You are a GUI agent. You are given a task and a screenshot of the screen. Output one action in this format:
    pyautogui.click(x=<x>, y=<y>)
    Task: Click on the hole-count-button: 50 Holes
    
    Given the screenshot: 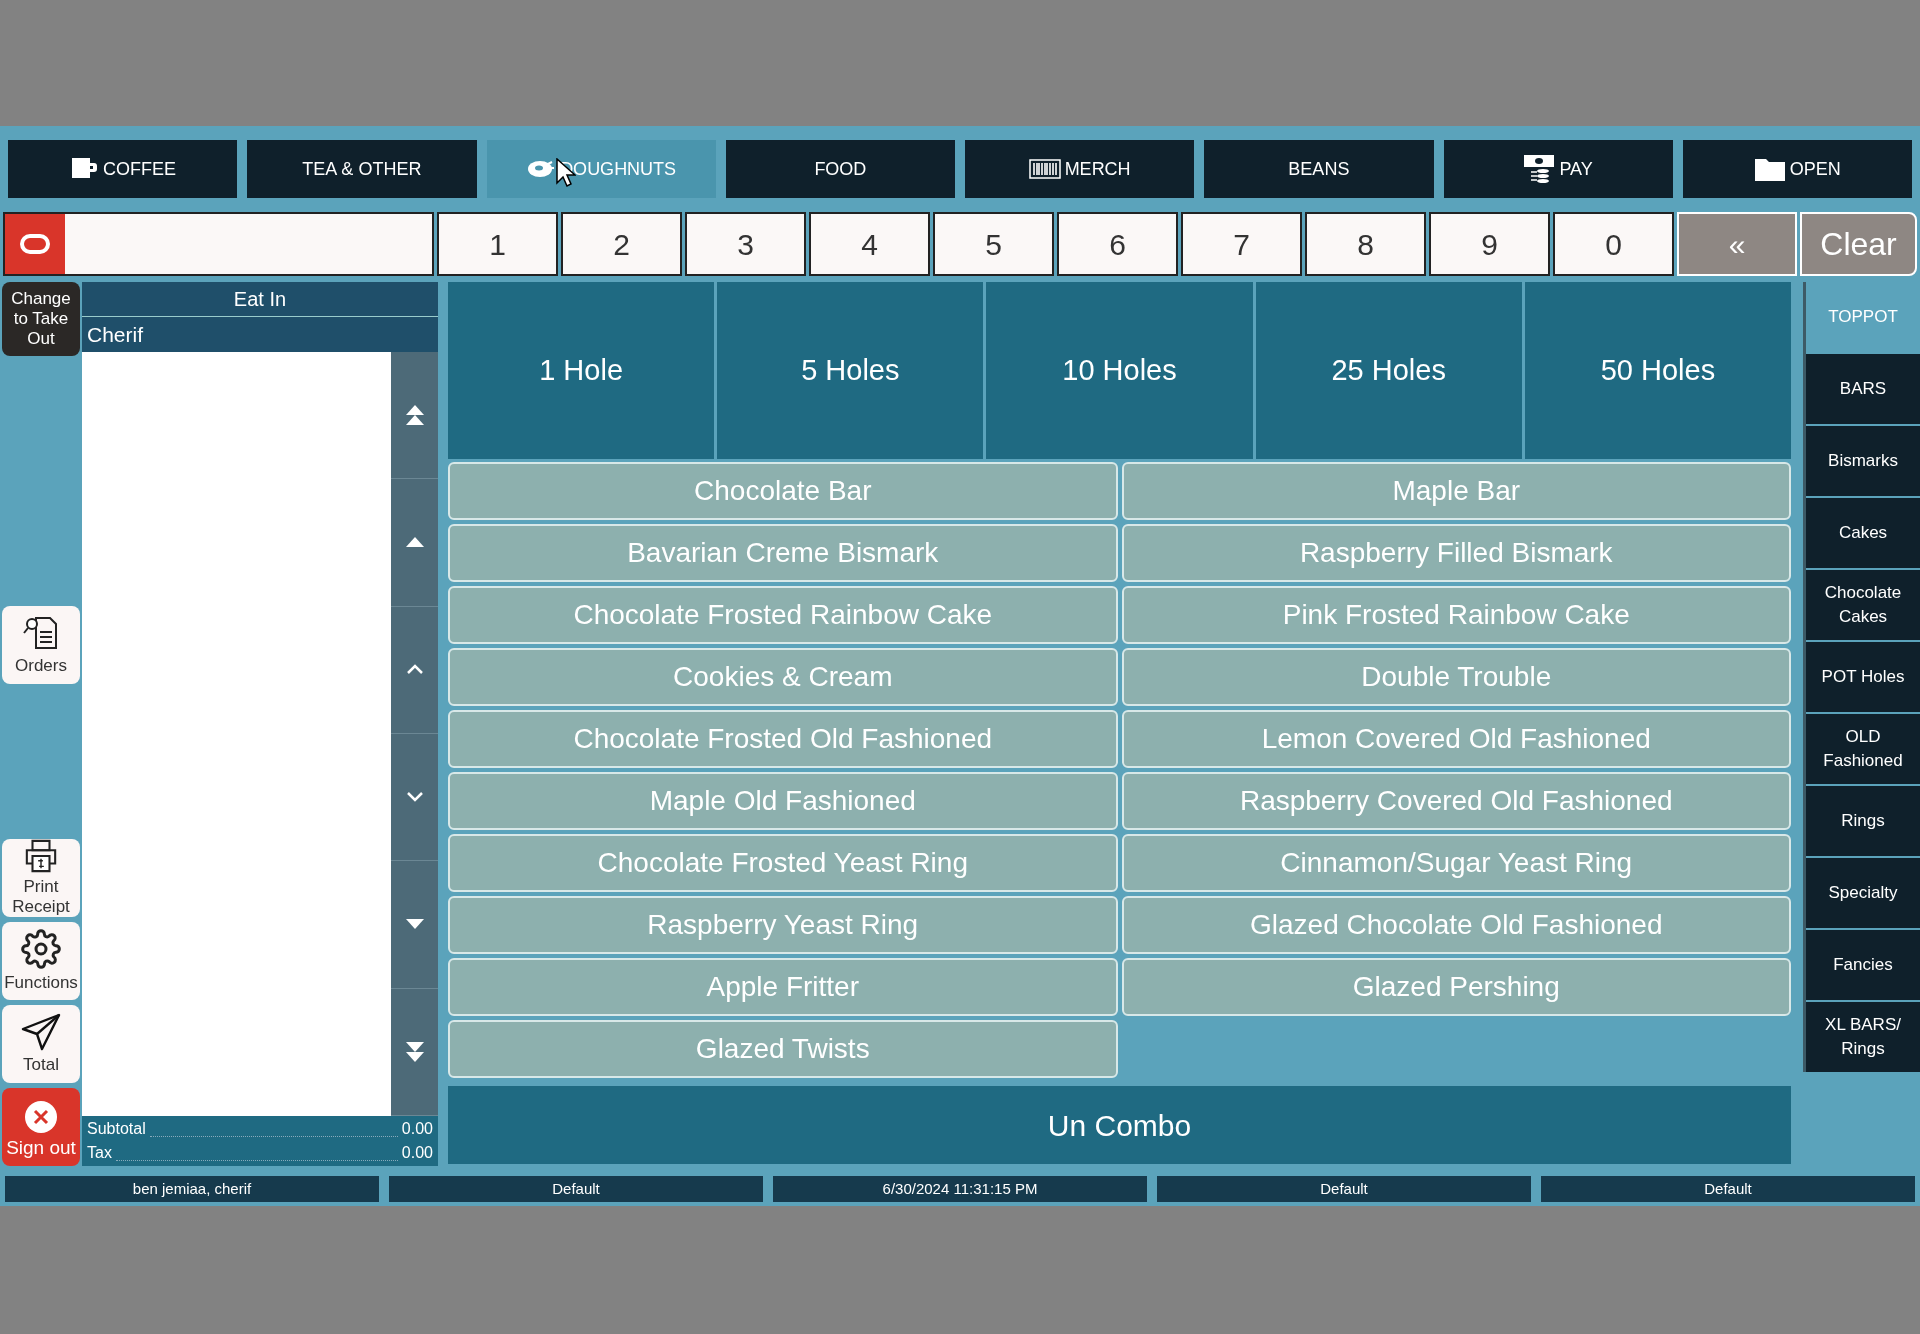 What is the action you would take?
    pyautogui.click(x=1657, y=370)
    